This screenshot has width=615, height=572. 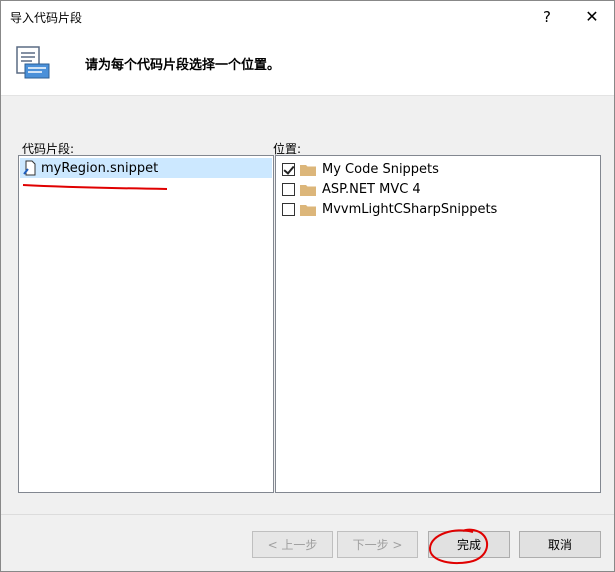 I want to click on title-bar: 导入代码片段 ? ✕, so click(x=307, y=16).